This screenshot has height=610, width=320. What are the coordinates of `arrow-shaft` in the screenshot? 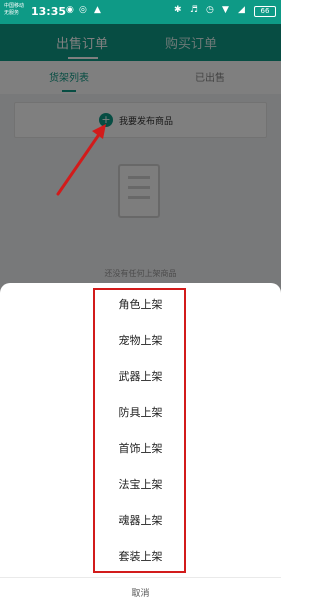 It's located at (79, 163).